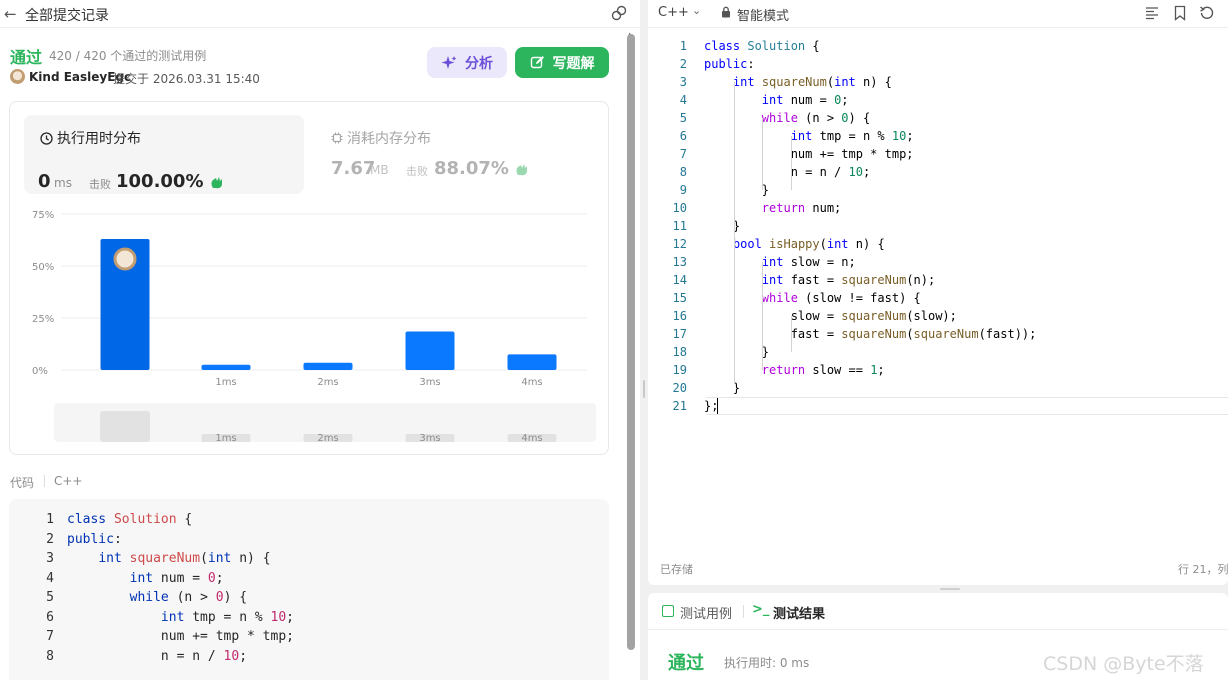  What do you see at coordinates (729, 64) in the screenshot?
I see `line-text: public:` at bounding box center [729, 64].